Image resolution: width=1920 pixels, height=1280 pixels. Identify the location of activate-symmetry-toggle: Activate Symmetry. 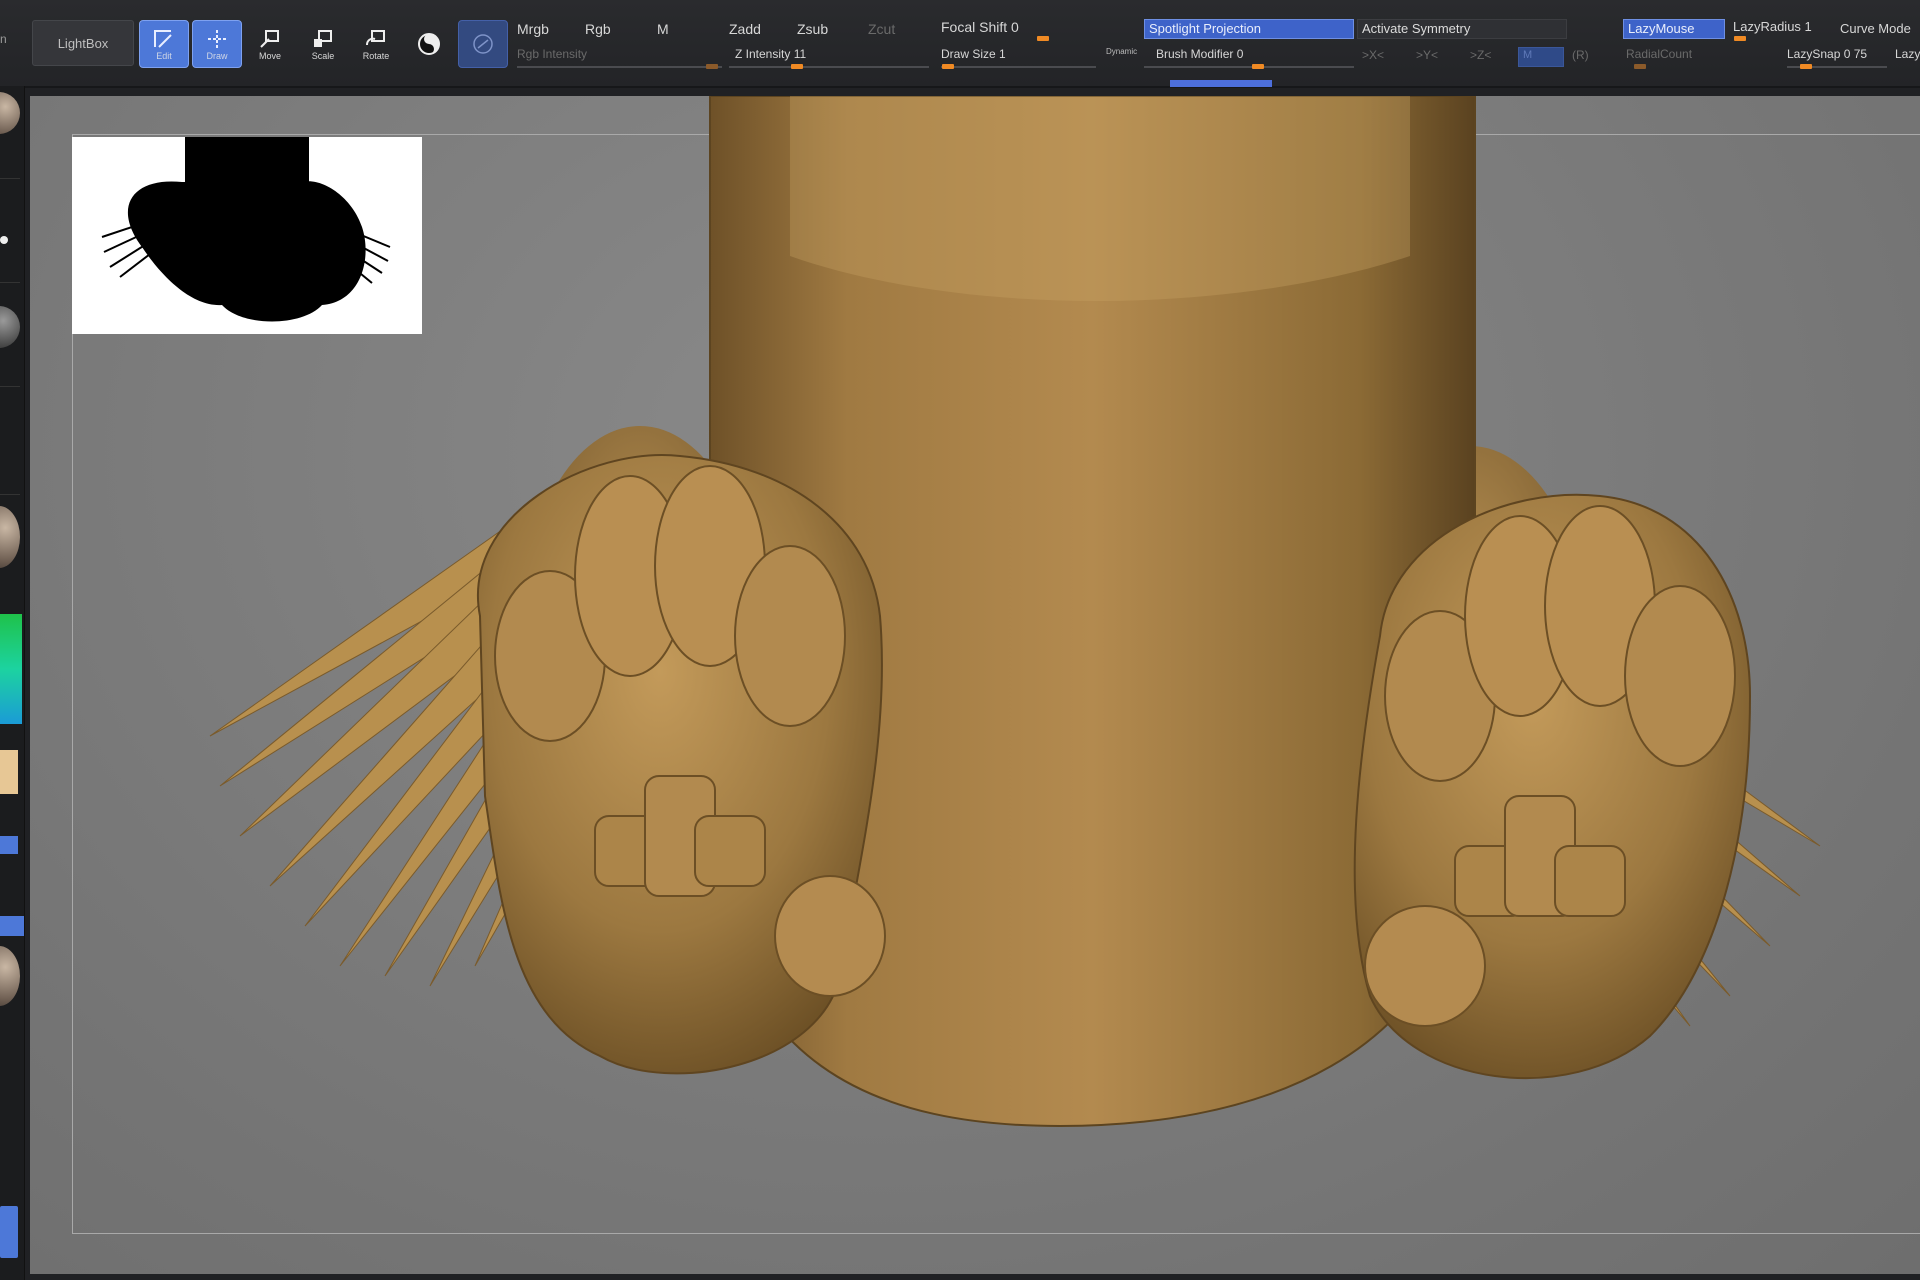
(1462, 29).